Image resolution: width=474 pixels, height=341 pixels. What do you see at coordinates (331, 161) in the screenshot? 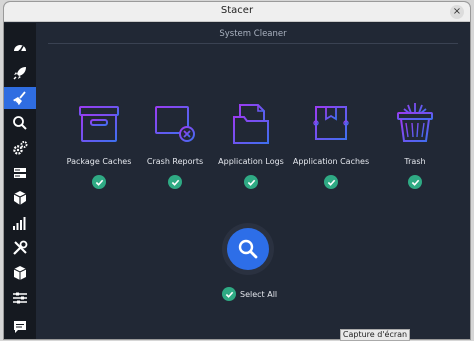
I see `category-label: Application Caches` at bounding box center [331, 161].